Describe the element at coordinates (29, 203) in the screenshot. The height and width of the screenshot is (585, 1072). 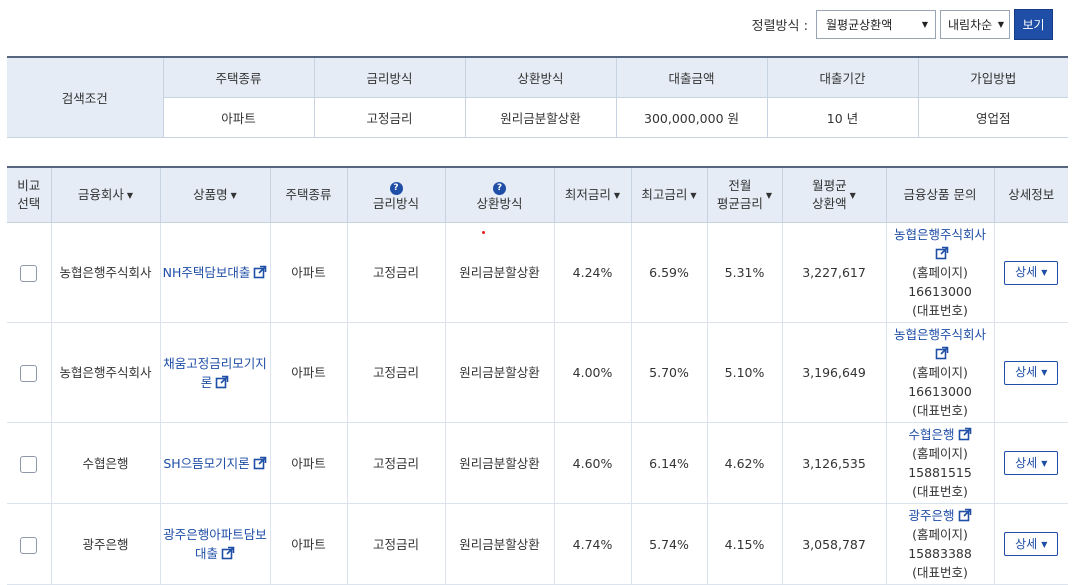
I see `header-compare-line2: 선택` at that location.